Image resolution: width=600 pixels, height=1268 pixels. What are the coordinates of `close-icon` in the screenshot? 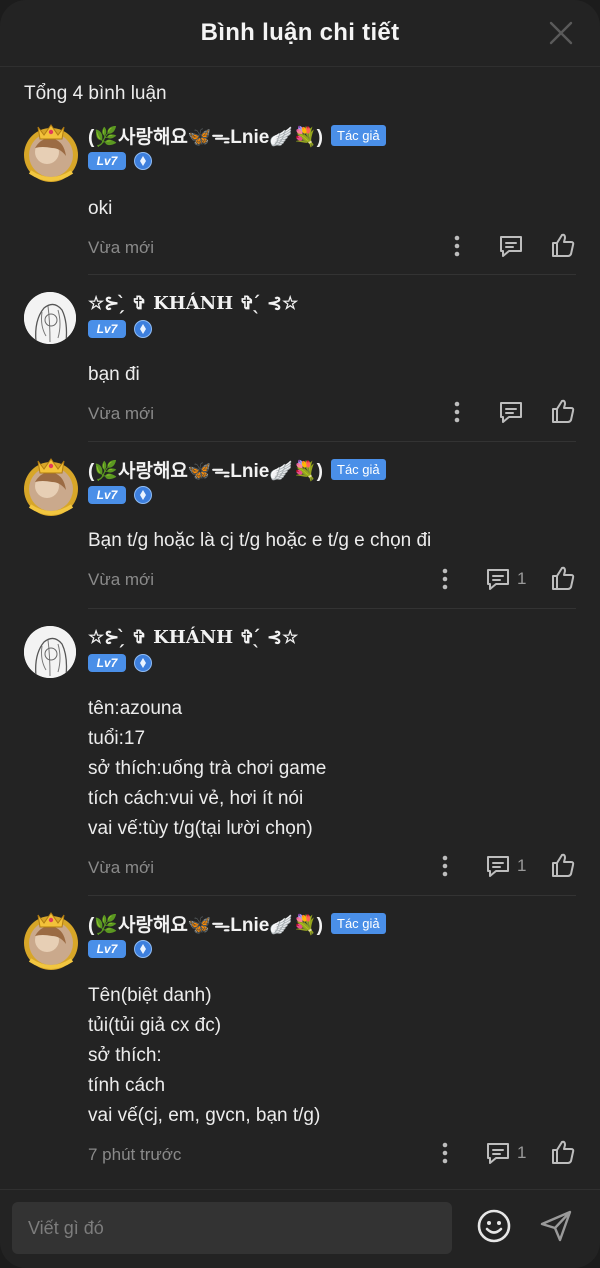 It's located at (561, 33).